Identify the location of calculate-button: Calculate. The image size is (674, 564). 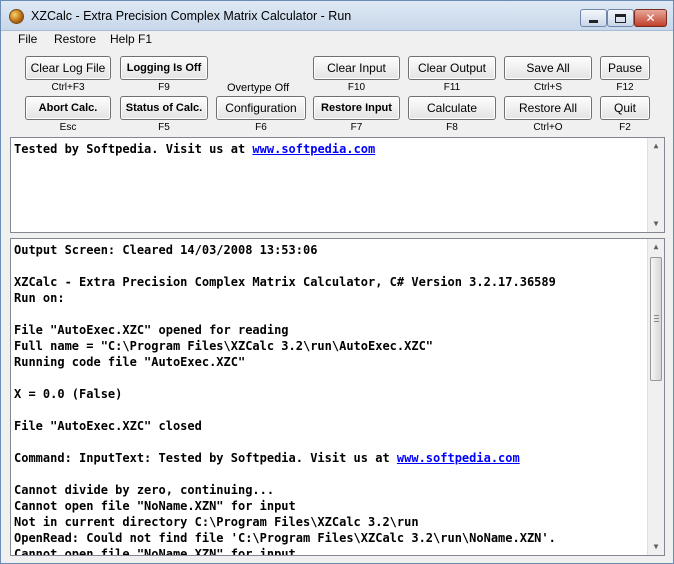
(452, 108).